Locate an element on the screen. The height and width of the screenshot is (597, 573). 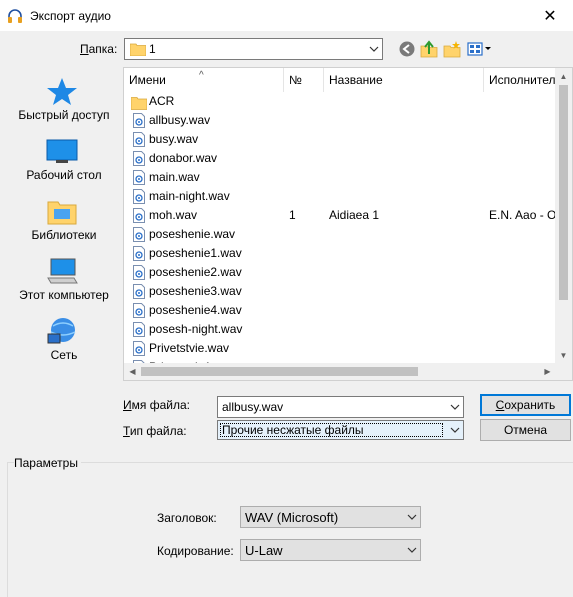
filename-field: allbusy.wav is located at coordinates (340, 407).